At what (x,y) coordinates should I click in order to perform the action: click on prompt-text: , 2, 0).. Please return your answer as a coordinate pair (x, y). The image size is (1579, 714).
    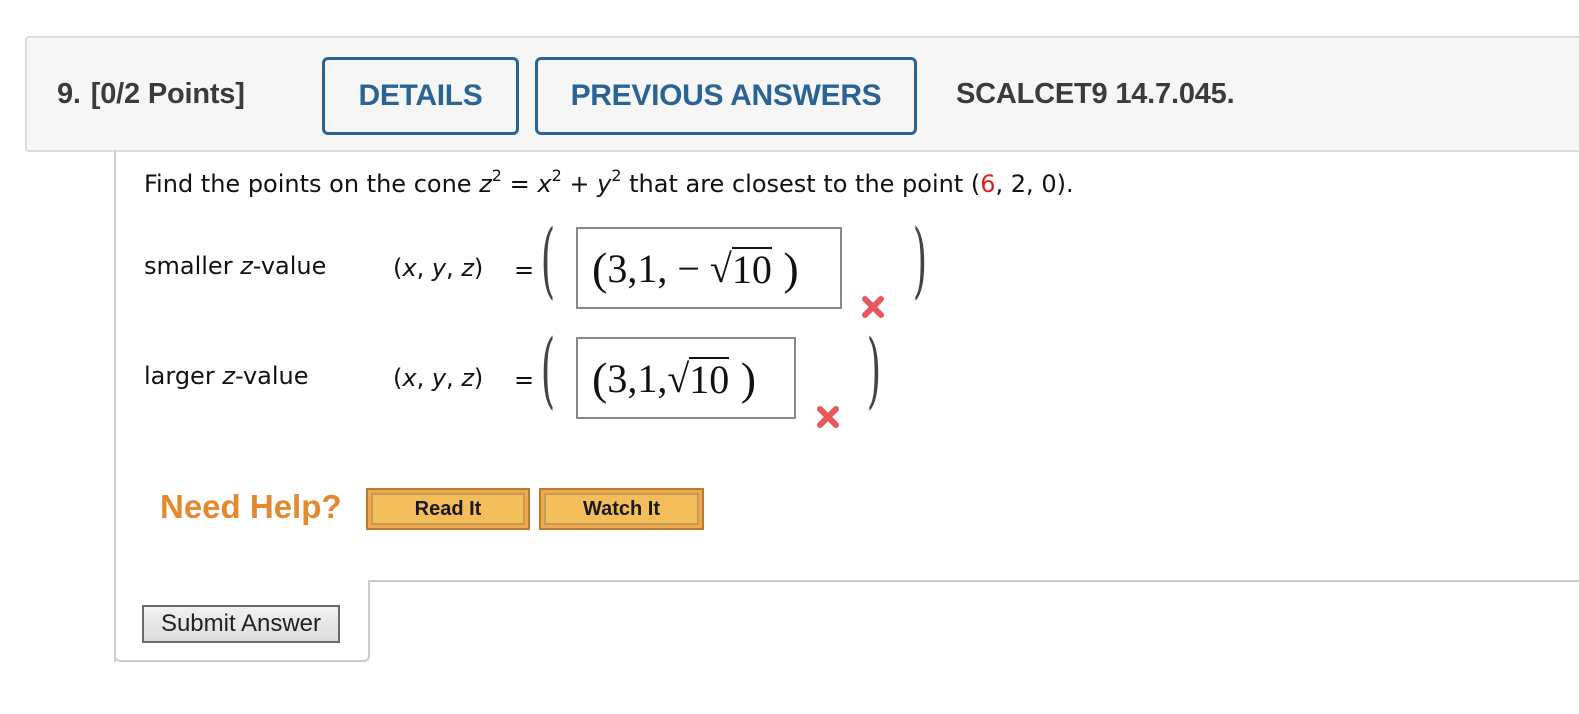
    Looking at the image, I should click on (1034, 184).